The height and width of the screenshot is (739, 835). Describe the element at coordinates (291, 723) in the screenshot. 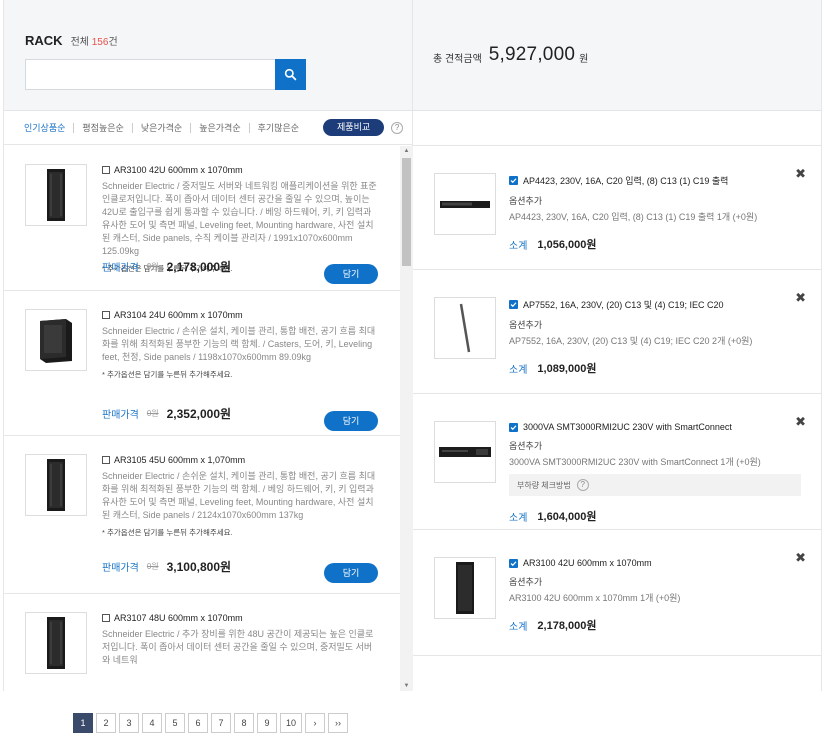

I see `page-10: 10` at that location.